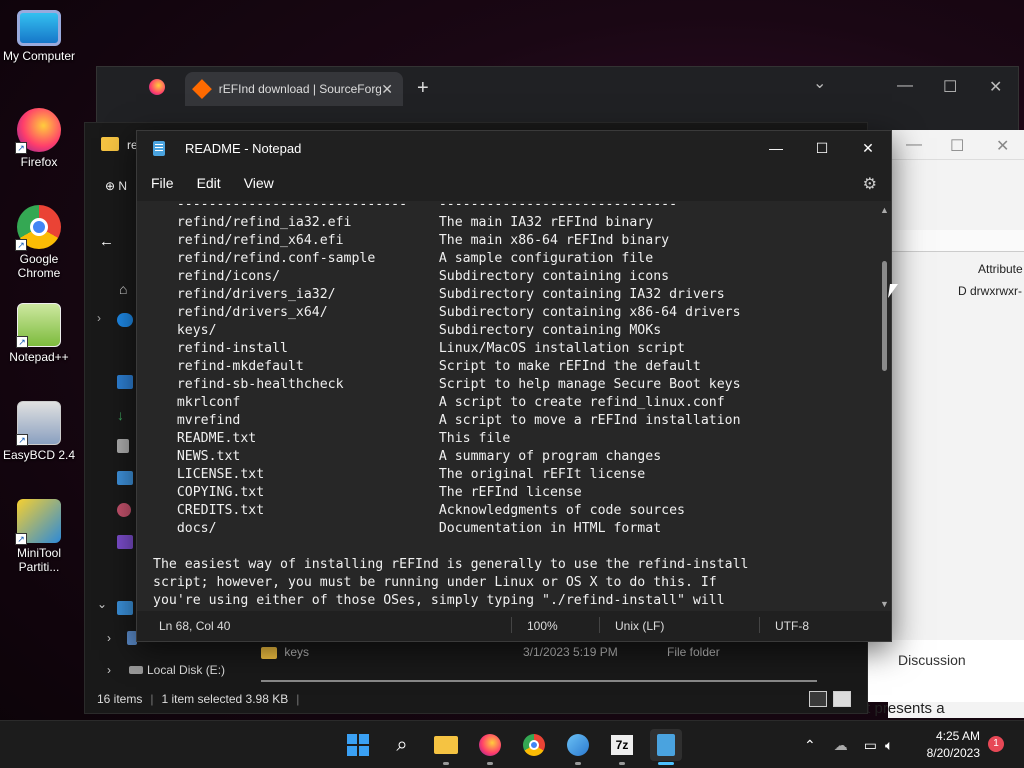 Image resolution: width=1024 pixels, height=768 pixels. I want to click on chrome-icon, so click(534, 745).